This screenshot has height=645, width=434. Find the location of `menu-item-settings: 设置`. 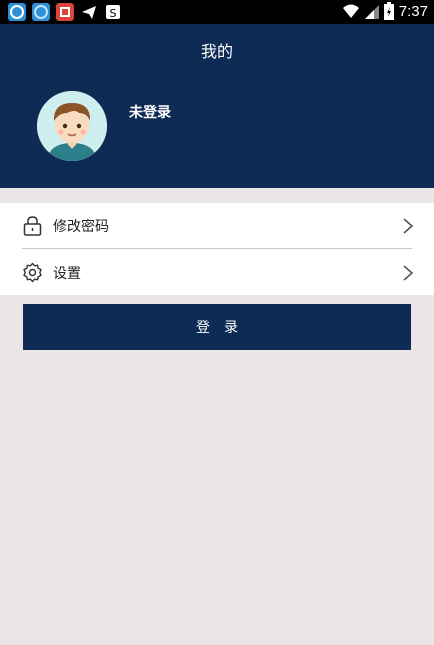

menu-item-settings: 设置 is located at coordinates (217, 272).